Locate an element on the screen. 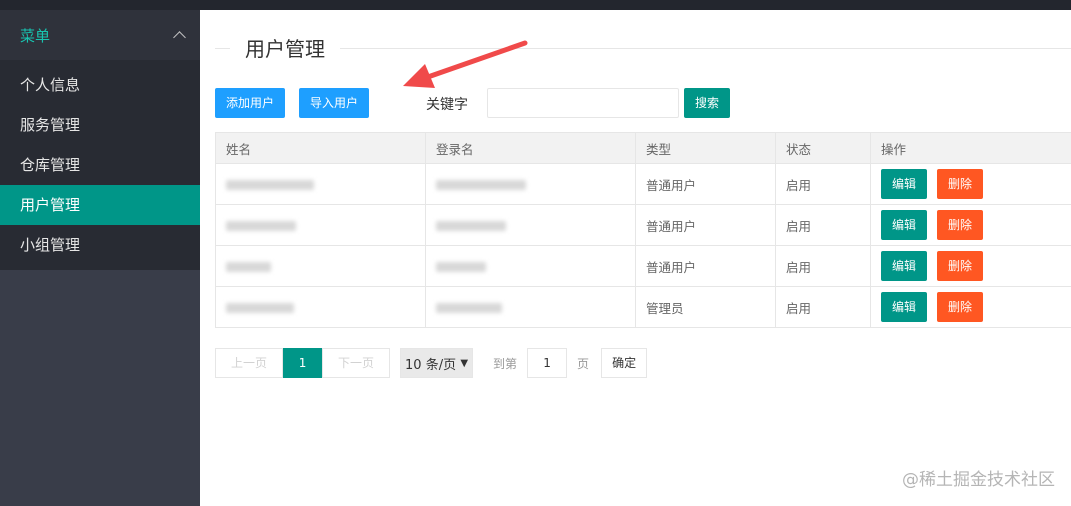 This screenshot has width=1071, height=506. keyword-label: 关键字 is located at coordinates (447, 105).